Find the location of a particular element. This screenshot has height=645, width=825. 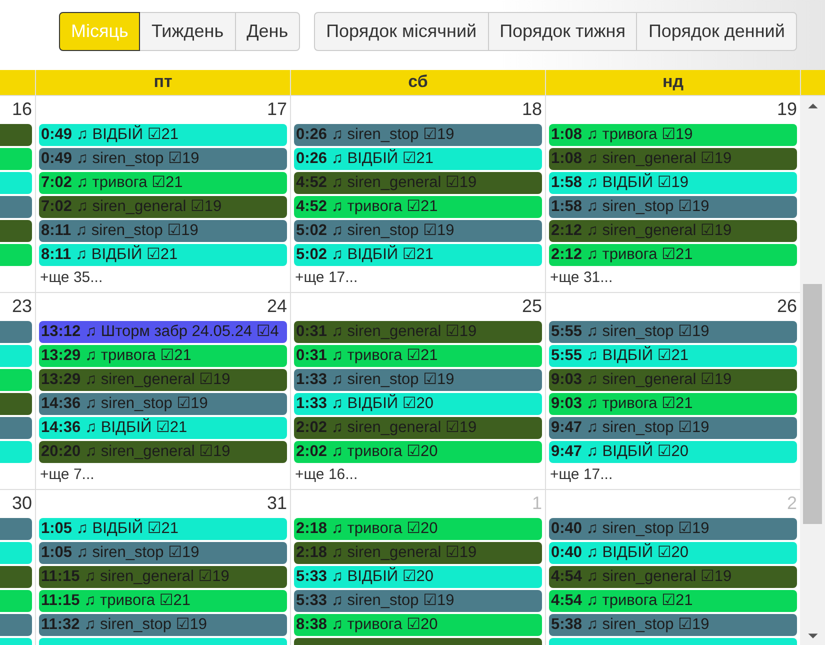

calendar-event: 5:55 ♫ siren_stop ☑19 is located at coordinates (673, 332).